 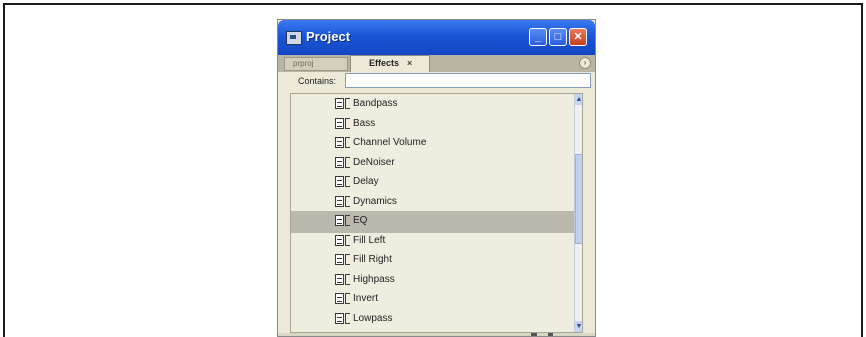 What do you see at coordinates (369, 240) in the screenshot?
I see `effect-label: Fill Left` at bounding box center [369, 240].